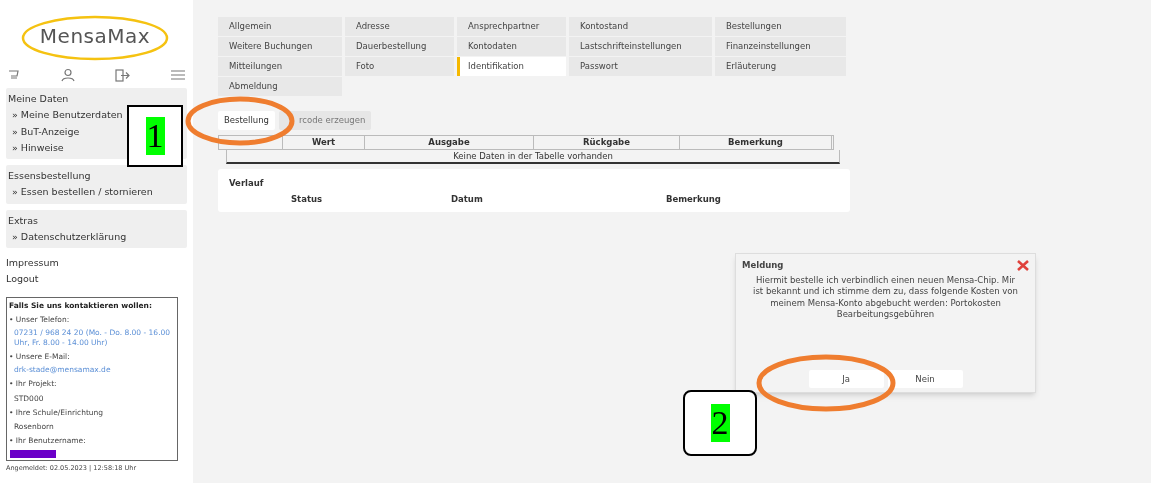  Describe the element at coordinates (885, 297) in the screenshot. I see `dialog-message: Hiermit bestelle ich verbindlich einen neuen Mensa-Chip. Mir ist bekannt und ich stimme dem zu, dass folgende Kosten von meinem Mensa-Konto abgebucht werden: Portokosten Bearbeitungsgebühren` at that location.